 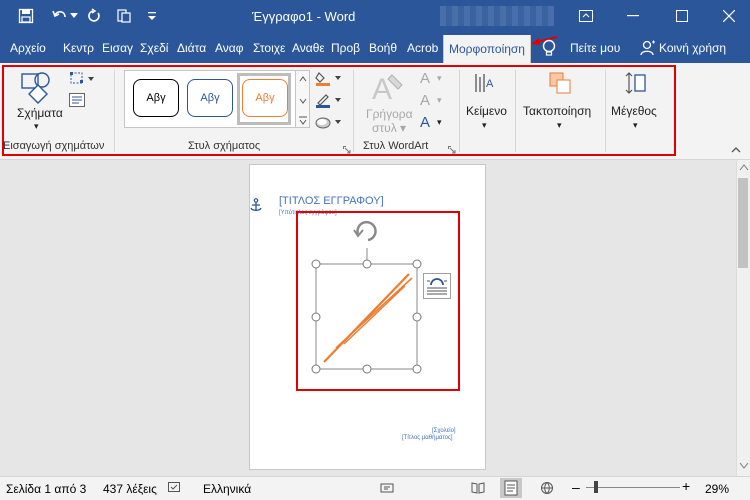 I want to click on shape-effects-icon, so click(x=329, y=122).